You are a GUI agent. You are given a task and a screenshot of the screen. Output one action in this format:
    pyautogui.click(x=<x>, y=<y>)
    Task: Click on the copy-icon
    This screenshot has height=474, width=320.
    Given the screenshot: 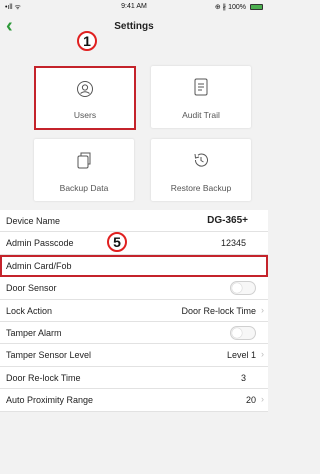 What is the action you would take?
    pyautogui.click(x=84, y=162)
    